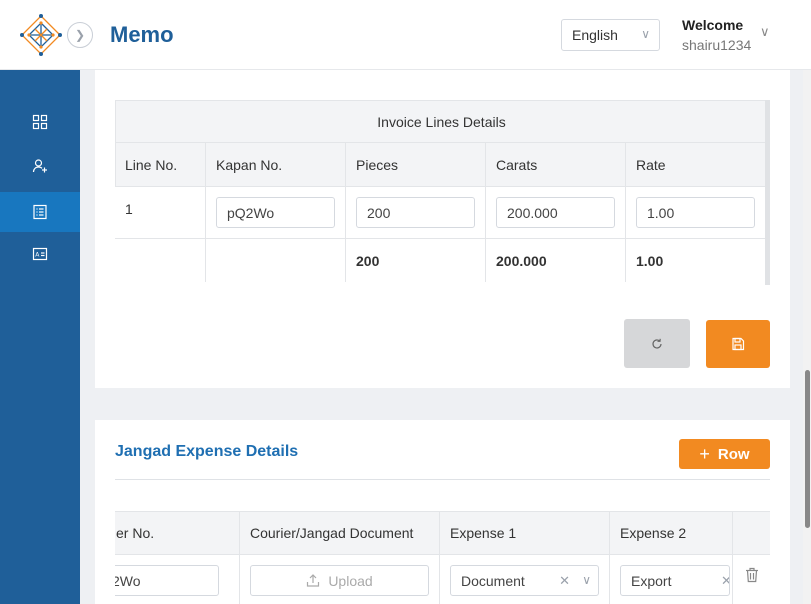  I want to click on column-header-courier-no: er No., so click(177, 532).